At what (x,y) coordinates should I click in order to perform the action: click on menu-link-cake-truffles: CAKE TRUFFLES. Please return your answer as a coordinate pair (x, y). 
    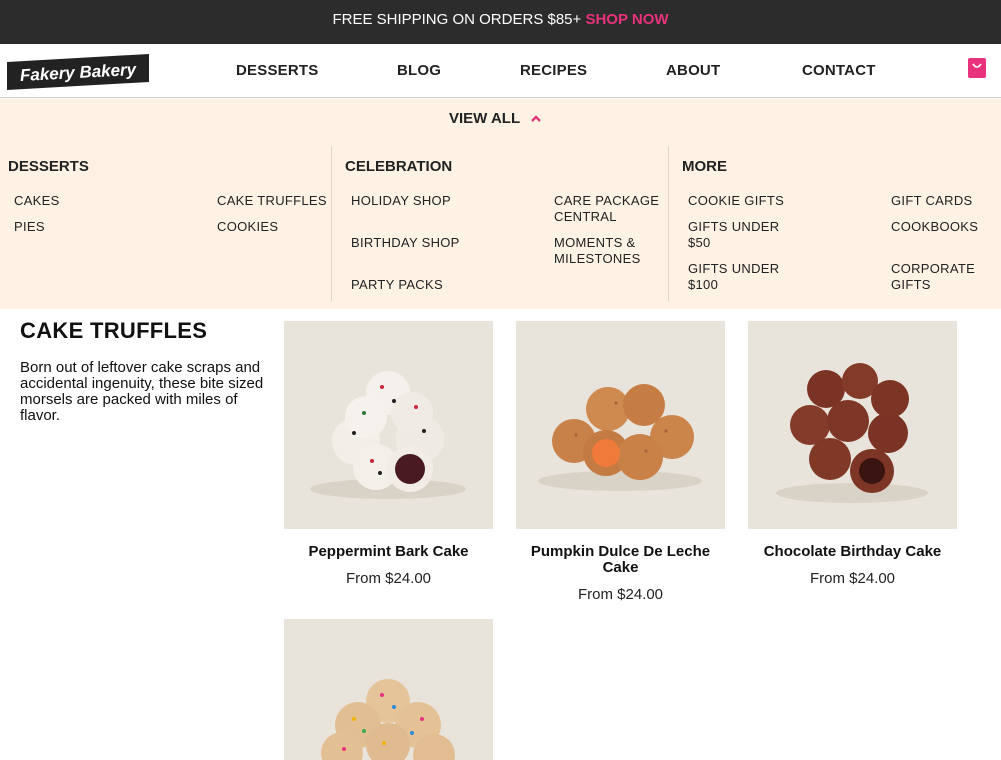
    Looking at the image, I should click on (272, 201).